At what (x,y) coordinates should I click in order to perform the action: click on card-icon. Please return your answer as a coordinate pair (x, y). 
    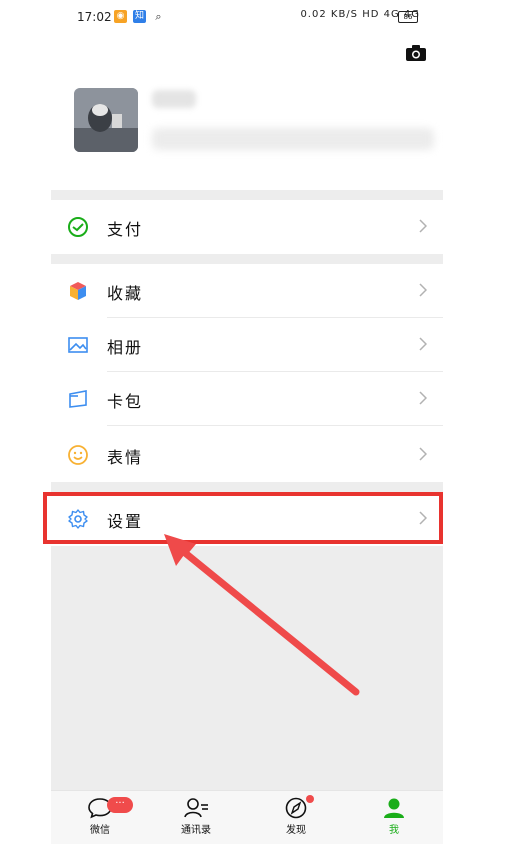
    Looking at the image, I should click on (78, 399).